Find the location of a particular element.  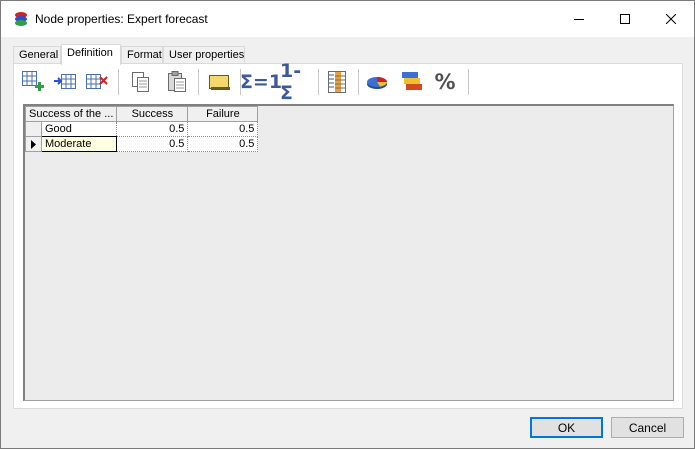

minimize-button is located at coordinates (579, 19).